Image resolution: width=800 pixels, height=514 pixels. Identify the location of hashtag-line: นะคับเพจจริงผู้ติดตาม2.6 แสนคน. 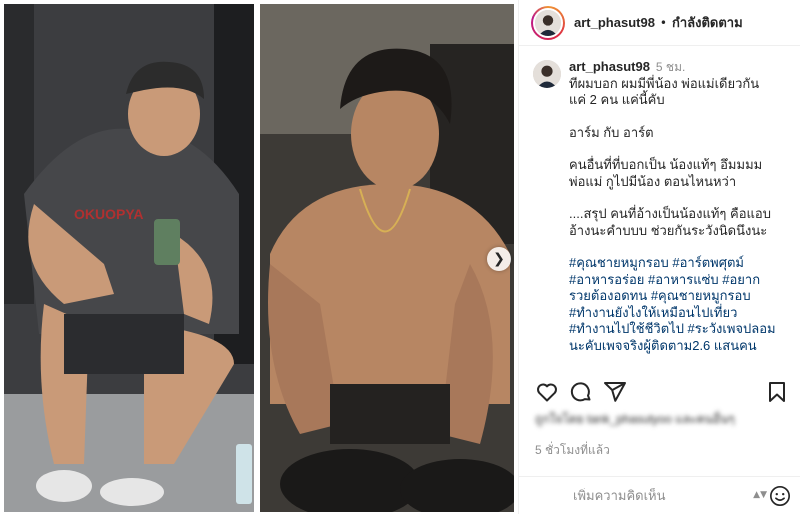
(681, 346).